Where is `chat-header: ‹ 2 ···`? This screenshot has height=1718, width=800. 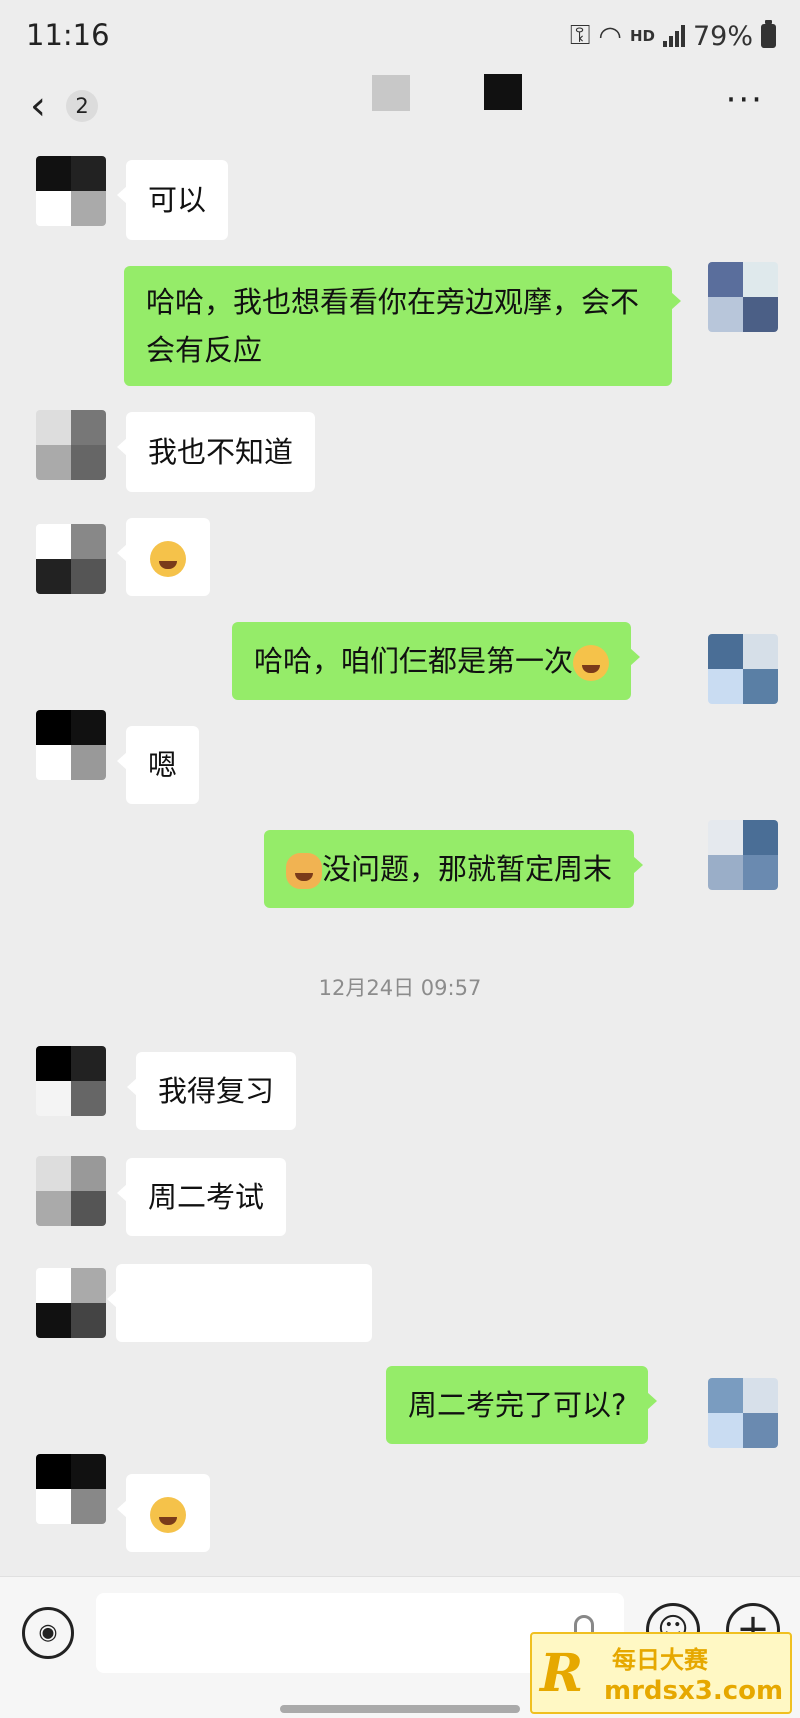 chat-header: ‹ 2 ··· is located at coordinates (400, 106).